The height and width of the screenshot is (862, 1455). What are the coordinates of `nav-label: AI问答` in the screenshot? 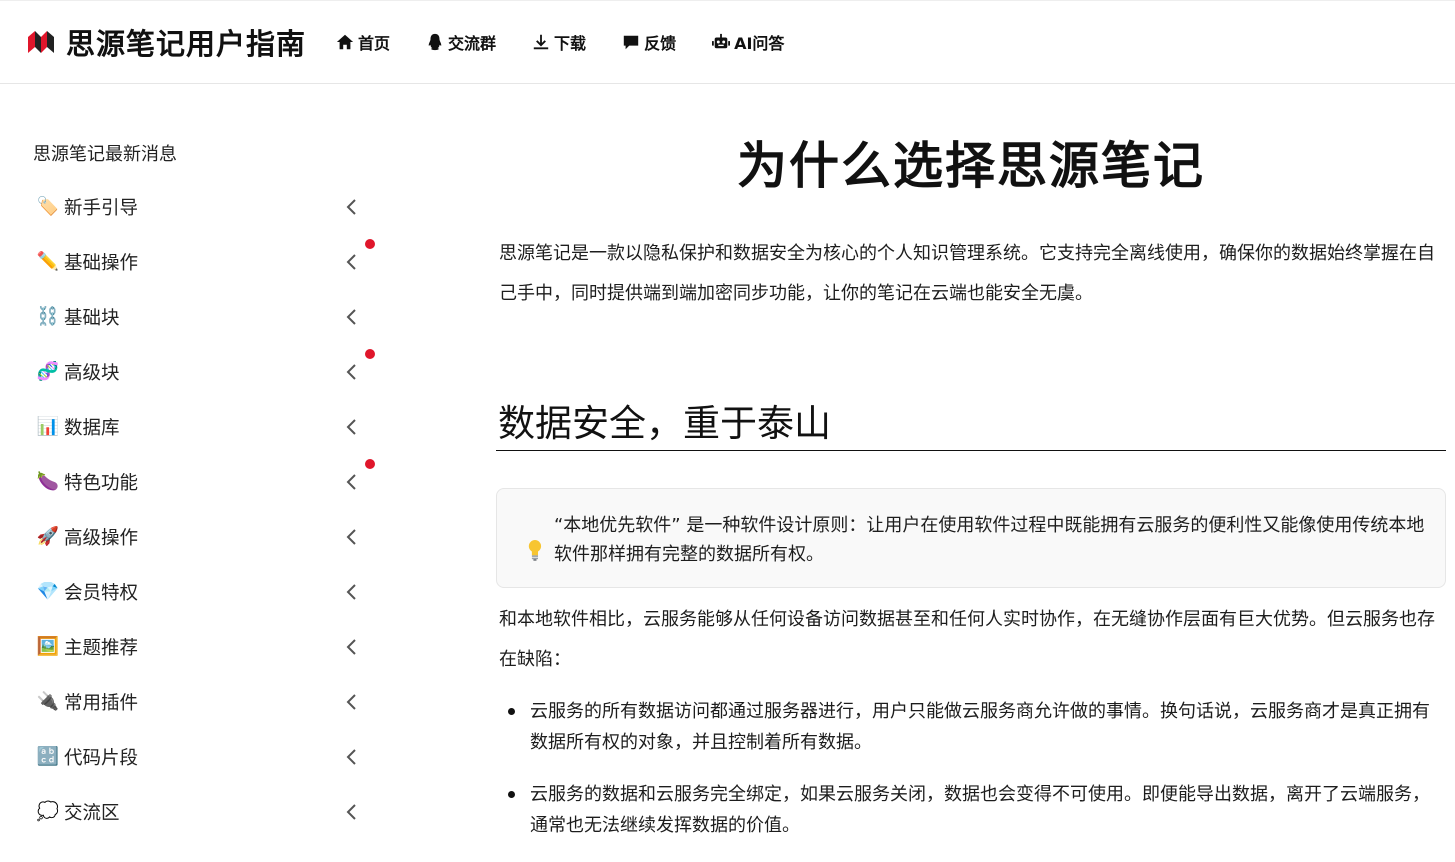 It's located at (759, 43).